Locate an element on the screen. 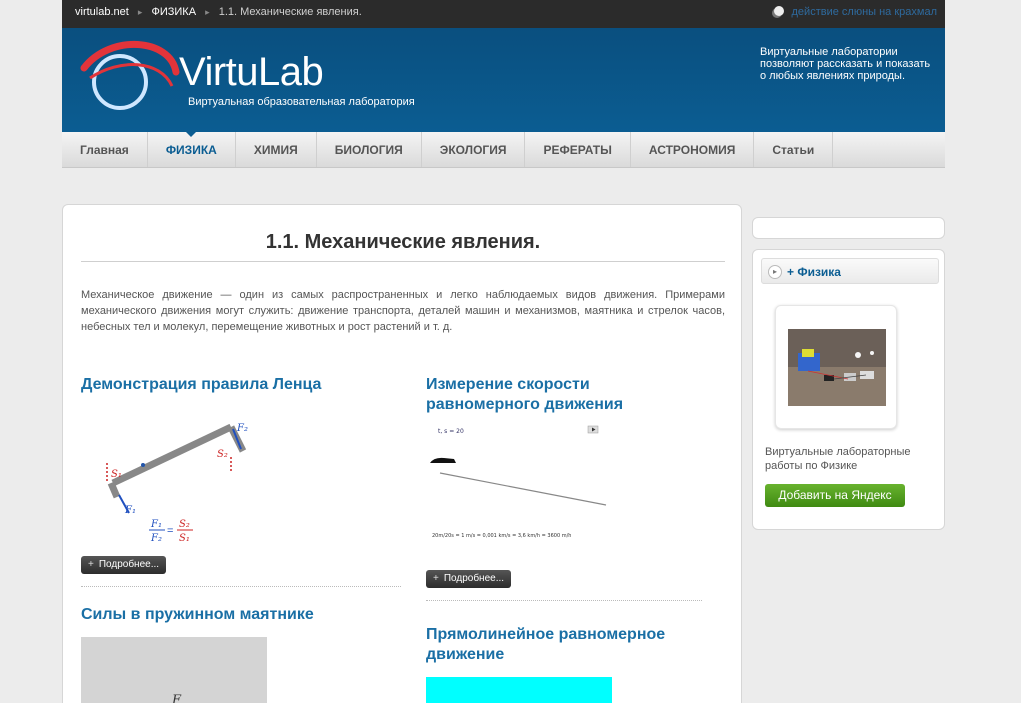  nav-item-articles: Статьи is located at coordinates (794, 149).